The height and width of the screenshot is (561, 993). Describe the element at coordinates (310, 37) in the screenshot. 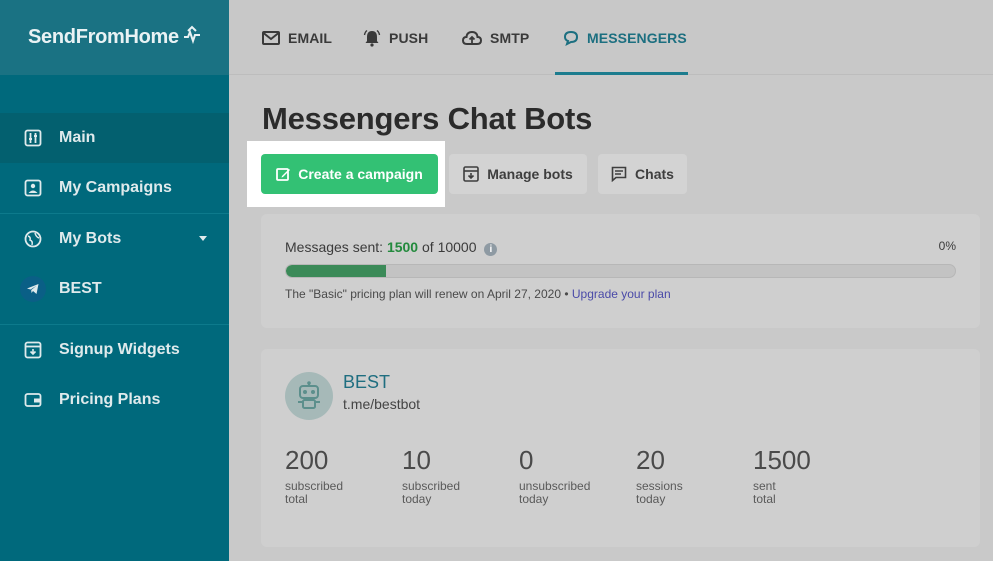

I see `tab-label: EMAIL` at that location.